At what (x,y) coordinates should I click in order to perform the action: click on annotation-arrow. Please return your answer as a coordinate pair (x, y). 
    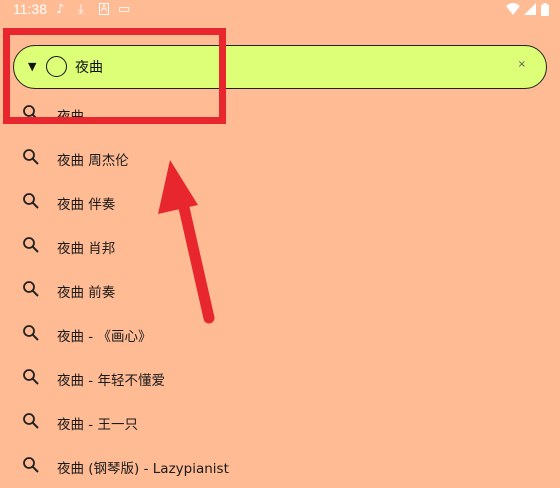
    Looking at the image, I should click on (186, 242).